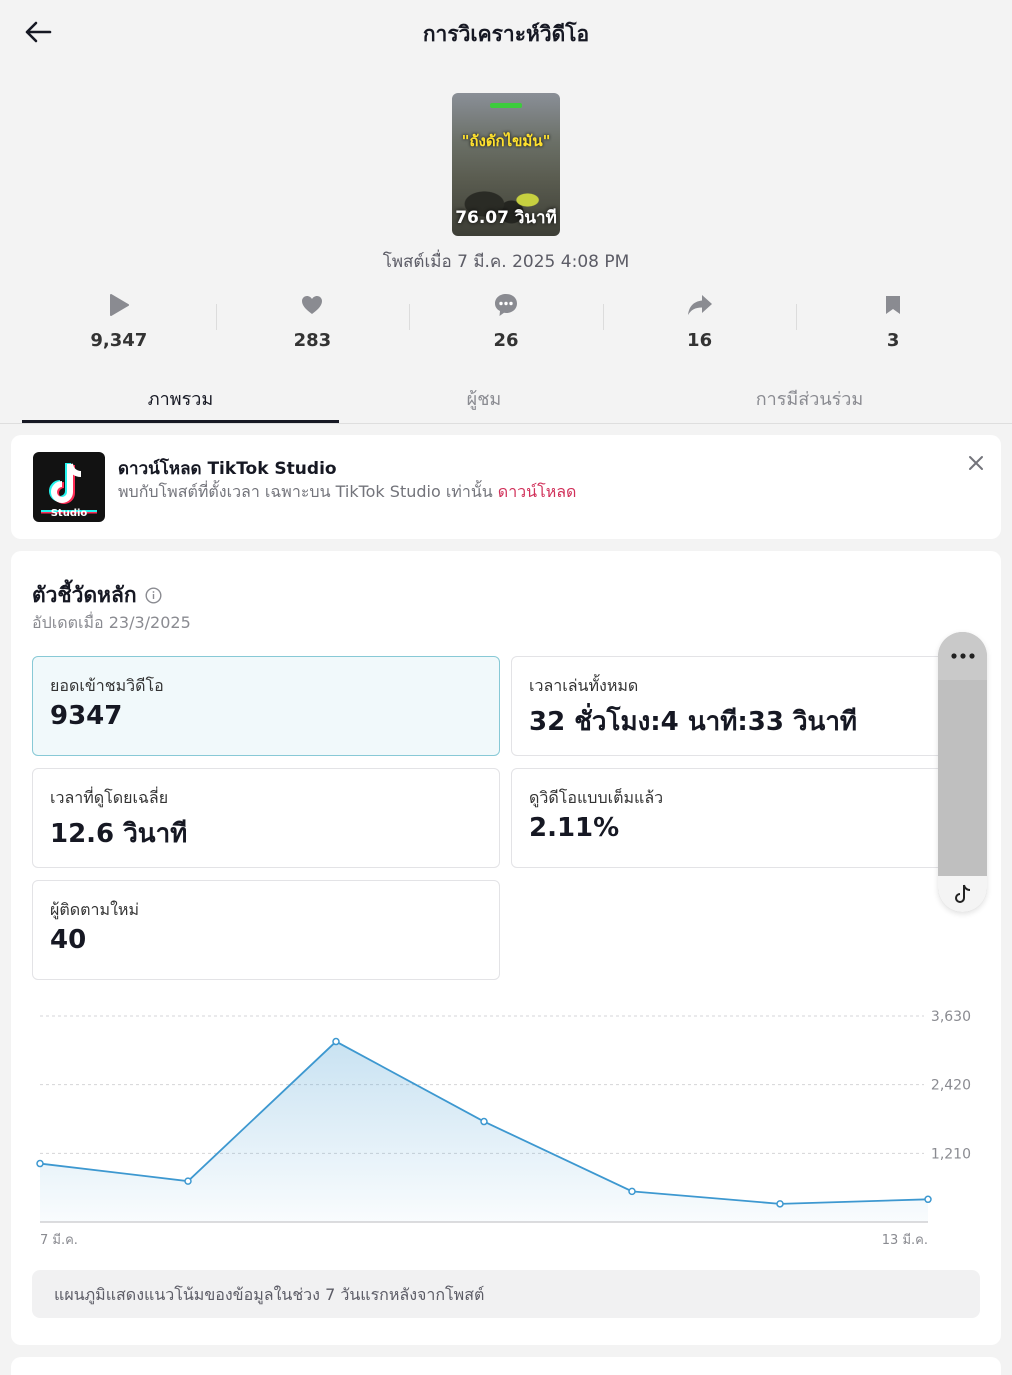  Describe the element at coordinates (745, 818) in the screenshot. I see `metric-watched-full-video: ดูวิดีโอแบบเต็มแล้ว 2.11%` at that location.